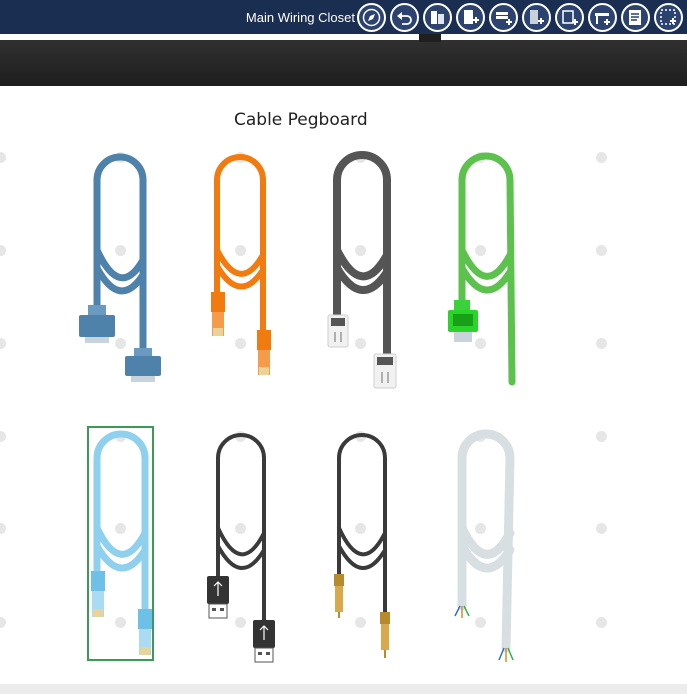 This screenshot has height=694, width=687. I want to click on serial-cable, so click(480, 270).